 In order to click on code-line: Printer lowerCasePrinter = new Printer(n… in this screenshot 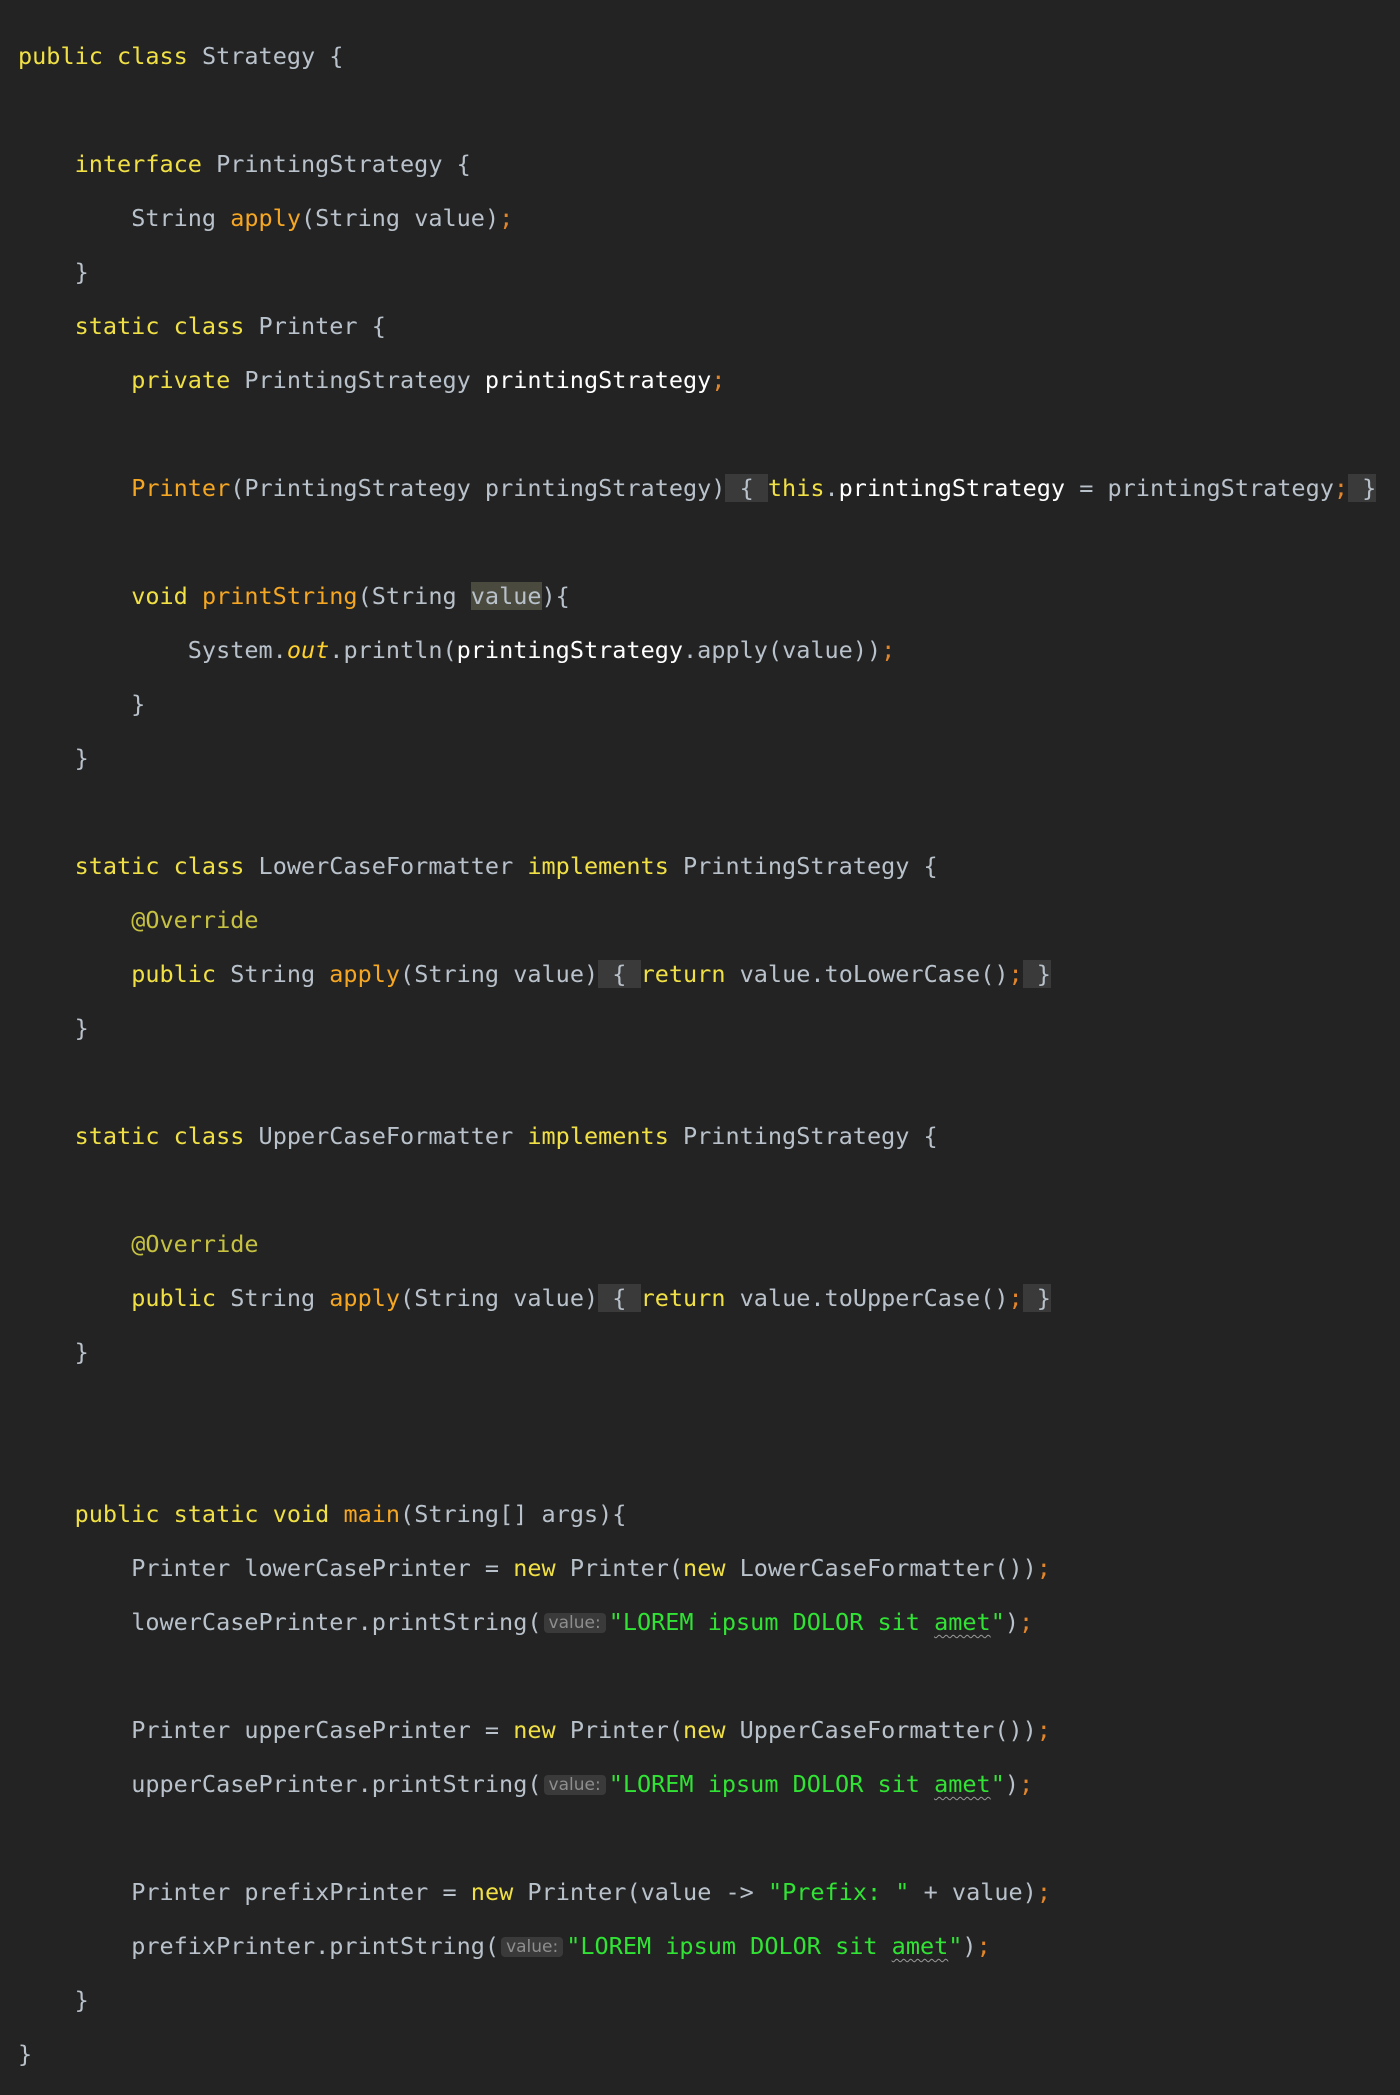, I will do `click(591, 1568)`.